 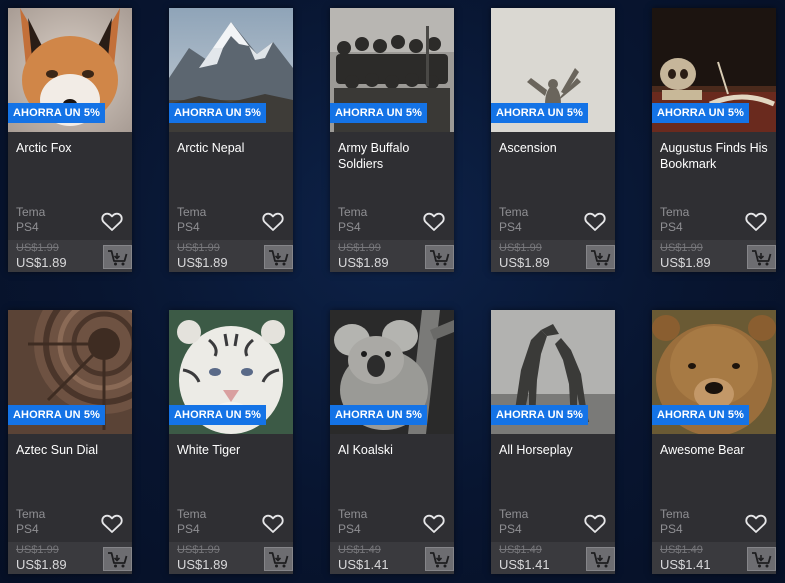 I want to click on product-title: Aztec Sun Dial, so click(x=72, y=450).